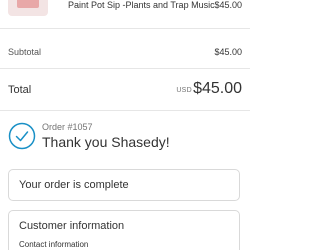  What do you see at coordinates (74, 185) in the screenshot?
I see `order-complete-title: Your order is complete` at bounding box center [74, 185].